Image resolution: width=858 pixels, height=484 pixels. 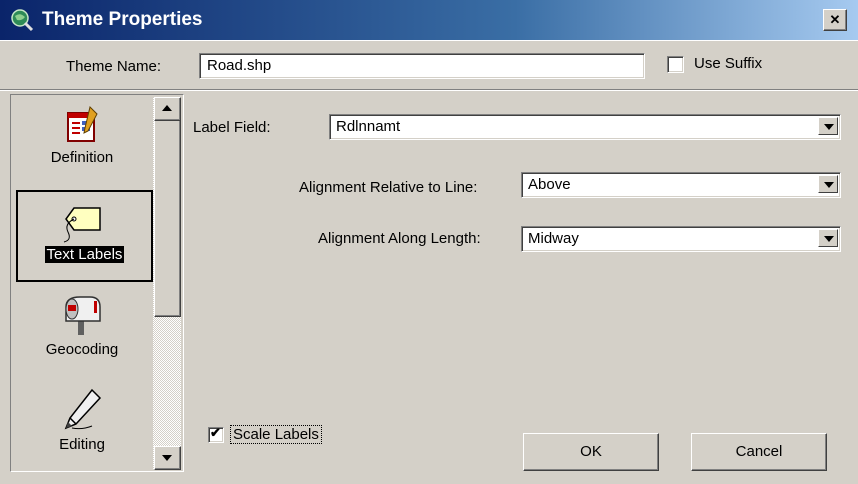 What do you see at coordinates (549, 184) in the screenshot?
I see `alignment-relative-value: Above` at bounding box center [549, 184].